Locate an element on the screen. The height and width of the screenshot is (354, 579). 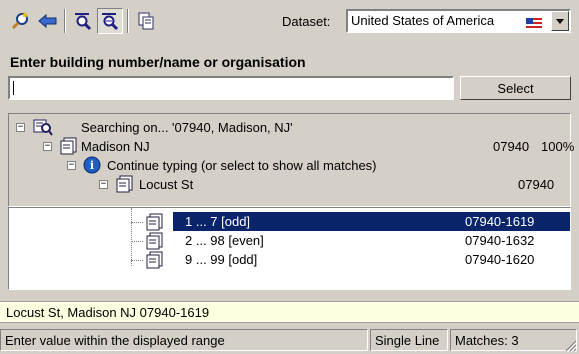
range-item-code: 07940-1620 is located at coordinates (500, 259).